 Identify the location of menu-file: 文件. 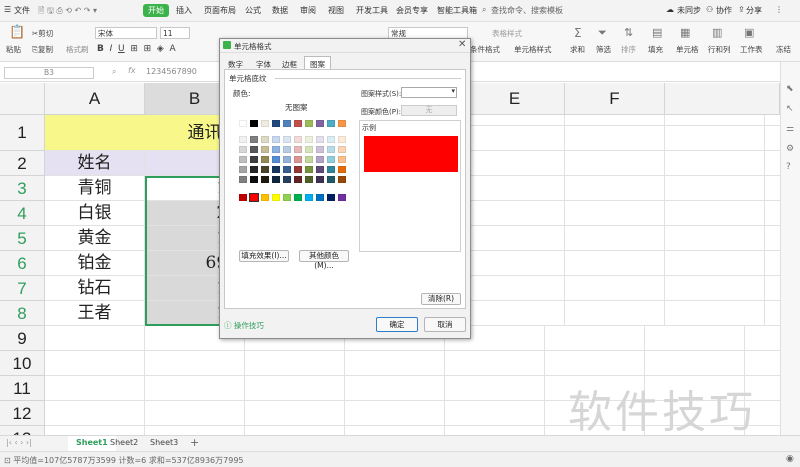
(22, 10).